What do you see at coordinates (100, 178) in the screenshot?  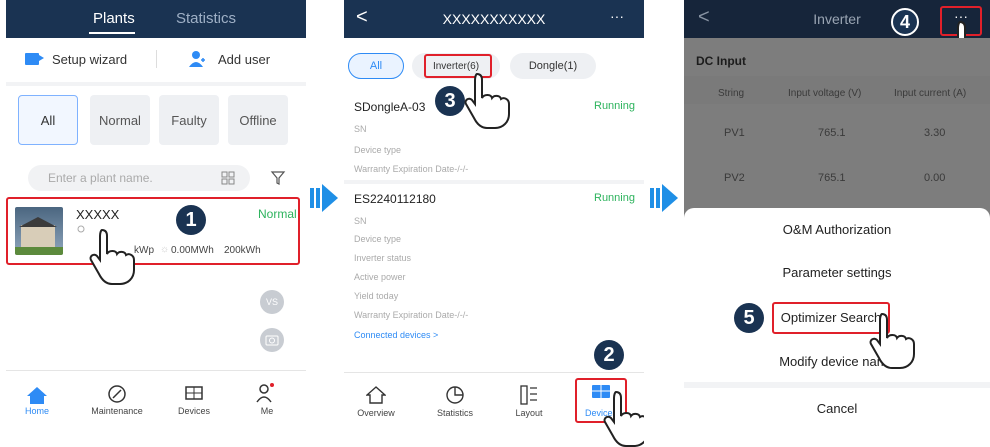 I see `search-placeholder: Enter a plant name.` at bounding box center [100, 178].